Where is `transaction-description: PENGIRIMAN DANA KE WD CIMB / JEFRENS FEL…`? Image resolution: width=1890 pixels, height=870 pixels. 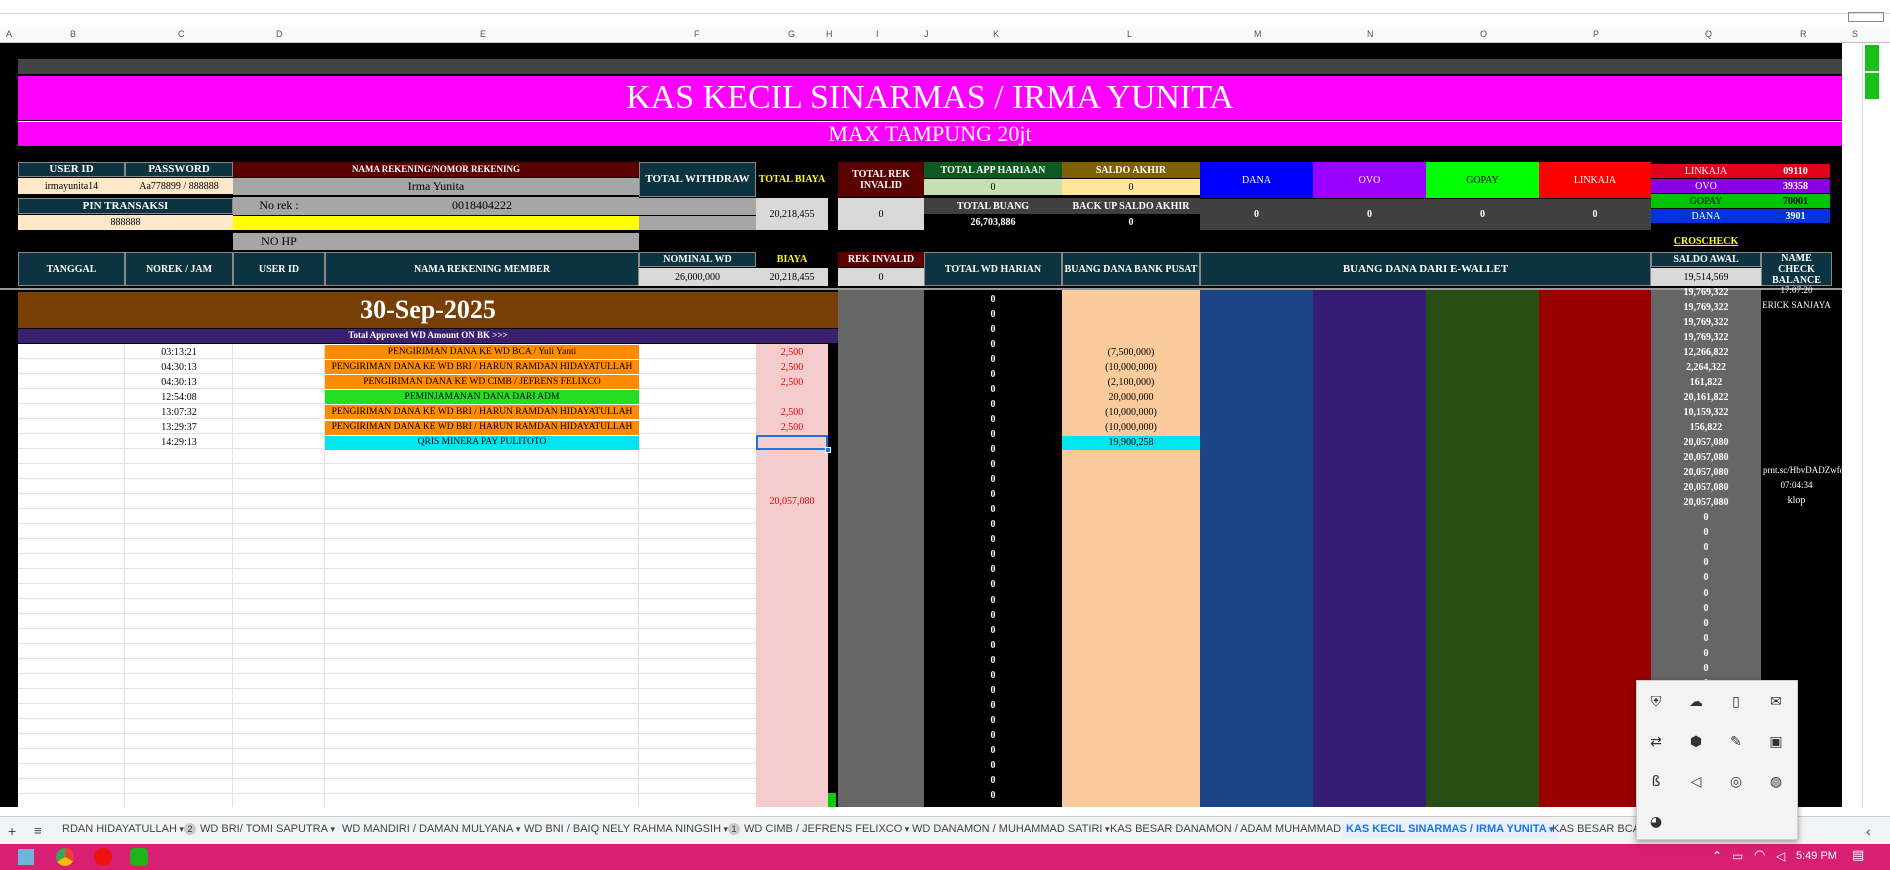 transaction-description: PENGIRIMAN DANA KE WD CIMB / JEFRENS FEL… is located at coordinates (482, 382).